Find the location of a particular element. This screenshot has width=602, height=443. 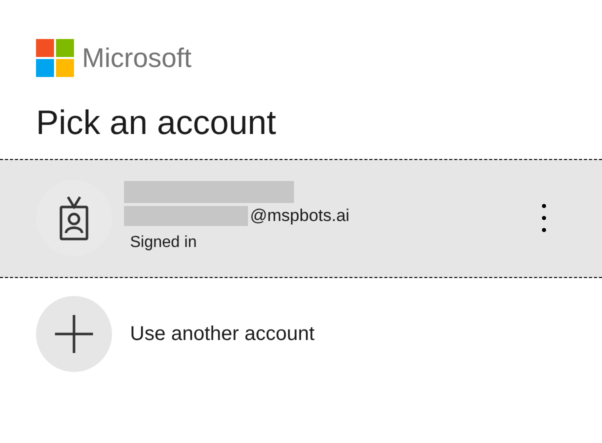

account-email: @mspbots.ai is located at coordinates (300, 216).